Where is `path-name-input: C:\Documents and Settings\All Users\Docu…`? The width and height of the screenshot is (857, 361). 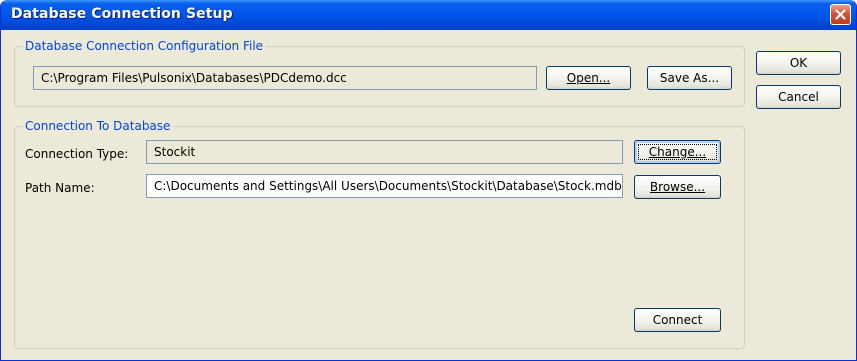
path-name-input: C:\Documents and Settings\All Users\Docu… is located at coordinates (384, 186).